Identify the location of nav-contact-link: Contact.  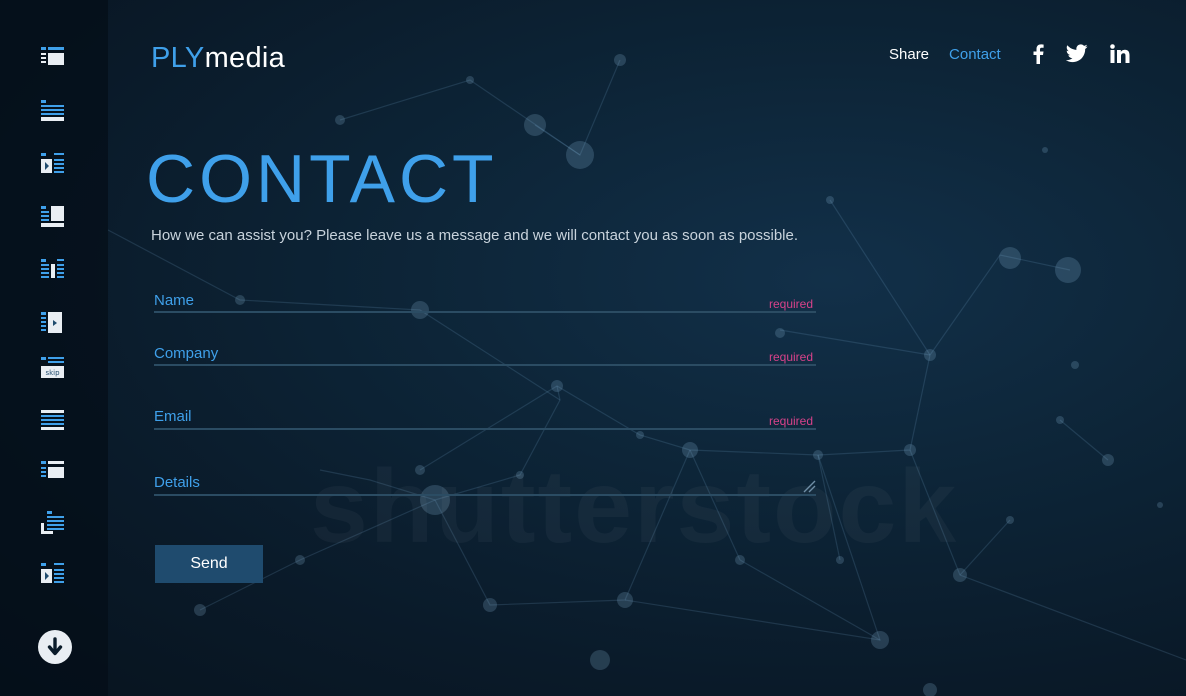
(975, 54).